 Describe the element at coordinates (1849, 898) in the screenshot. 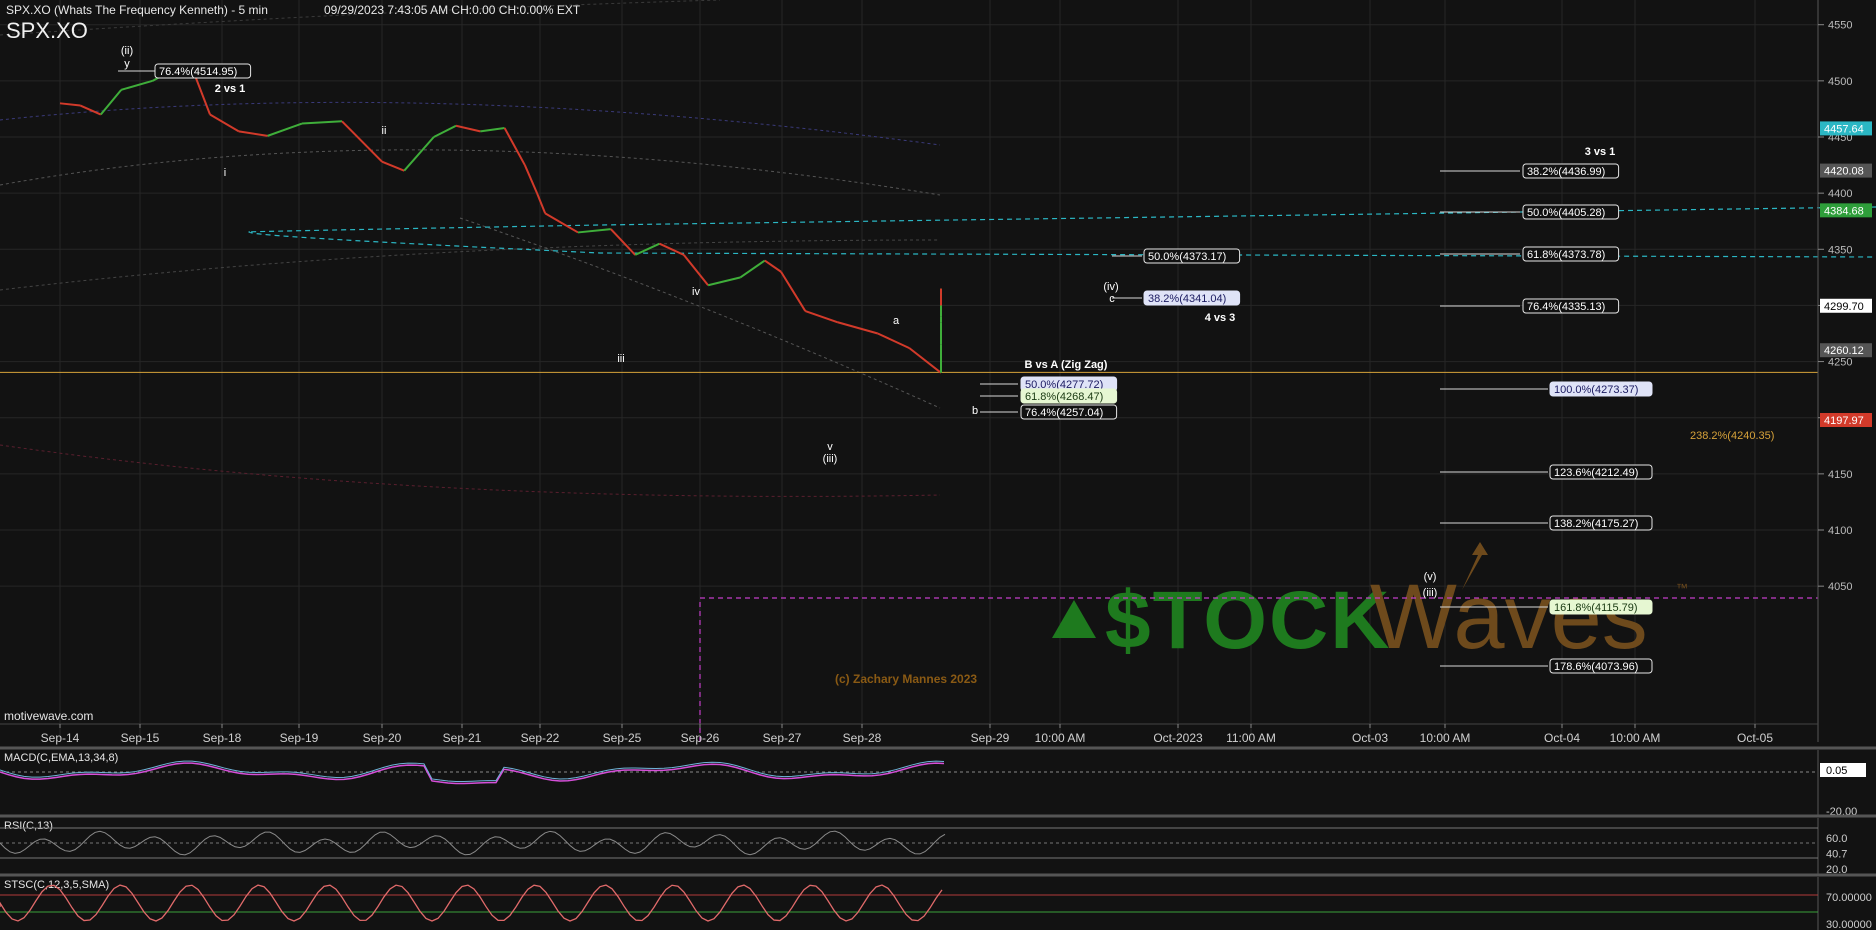

I see `indicator-axis-label: 70.00000` at that location.